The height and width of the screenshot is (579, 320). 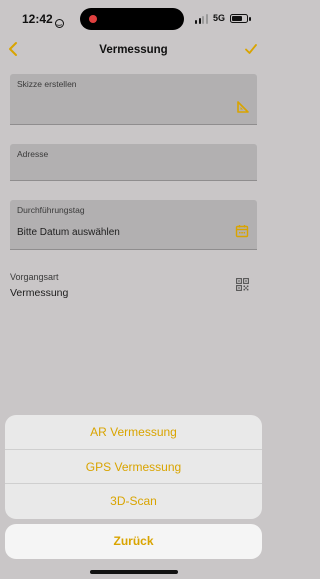 What do you see at coordinates (34, 277) in the screenshot?
I see `process-type-label: Vorgangsart` at bounding box center [34, 277].